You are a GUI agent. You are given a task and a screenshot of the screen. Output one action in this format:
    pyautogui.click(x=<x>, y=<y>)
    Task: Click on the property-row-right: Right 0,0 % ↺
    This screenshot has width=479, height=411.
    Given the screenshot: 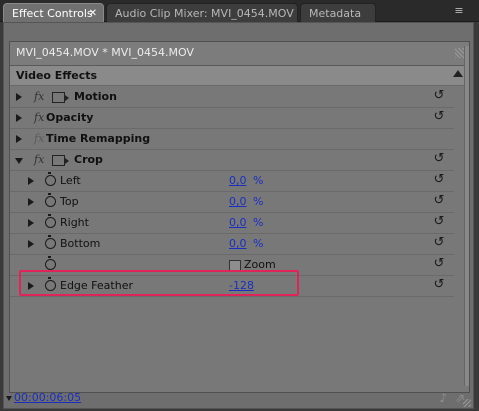 What is the action you would take?
    pyautogui.click(x=232, y=223)
    